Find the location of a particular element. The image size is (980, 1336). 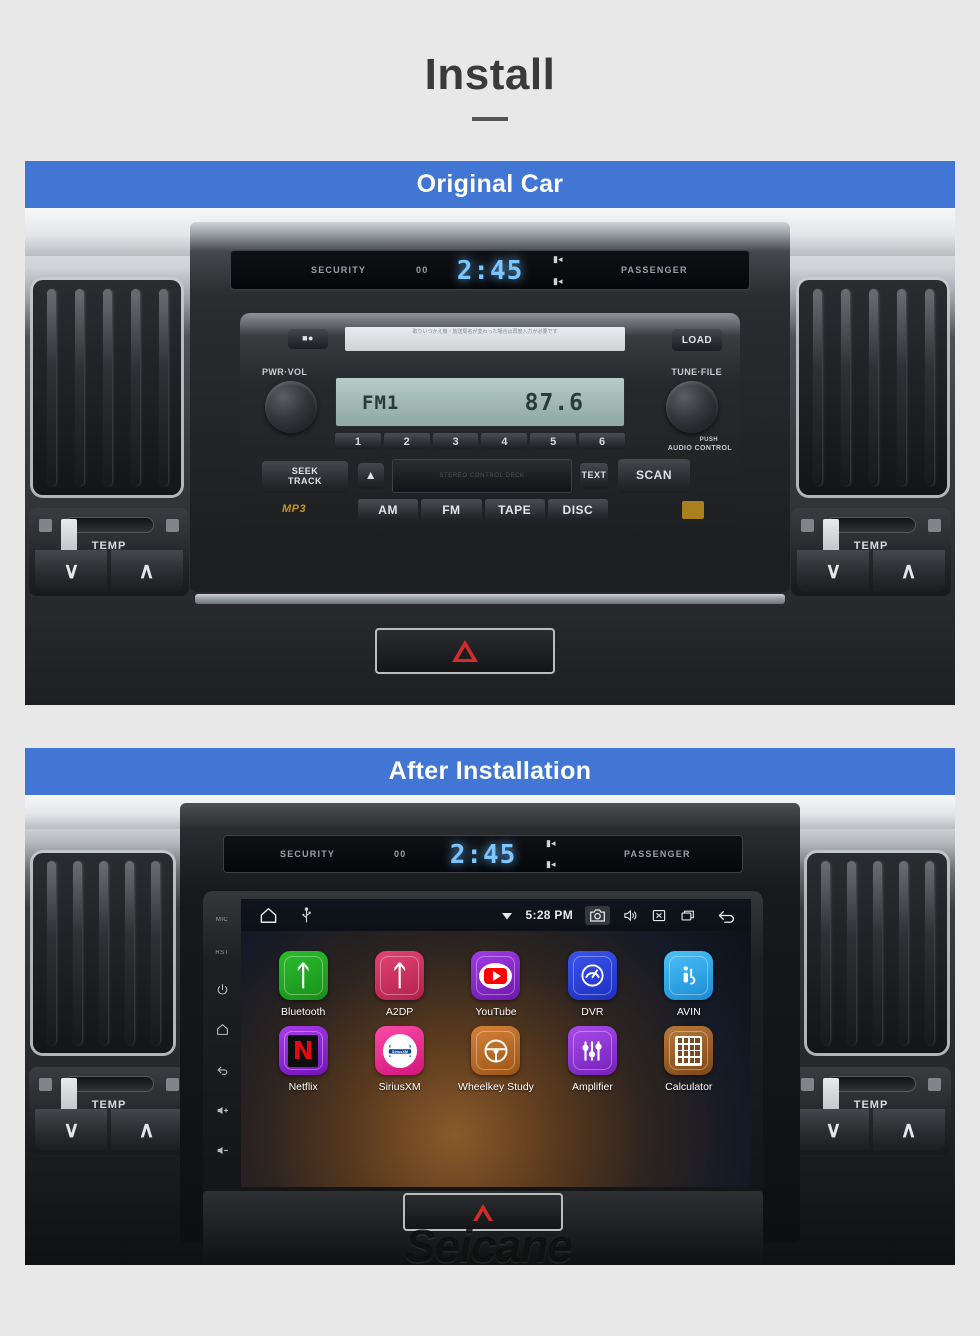

load-button: LOAD is located at coordinates (697, 340).